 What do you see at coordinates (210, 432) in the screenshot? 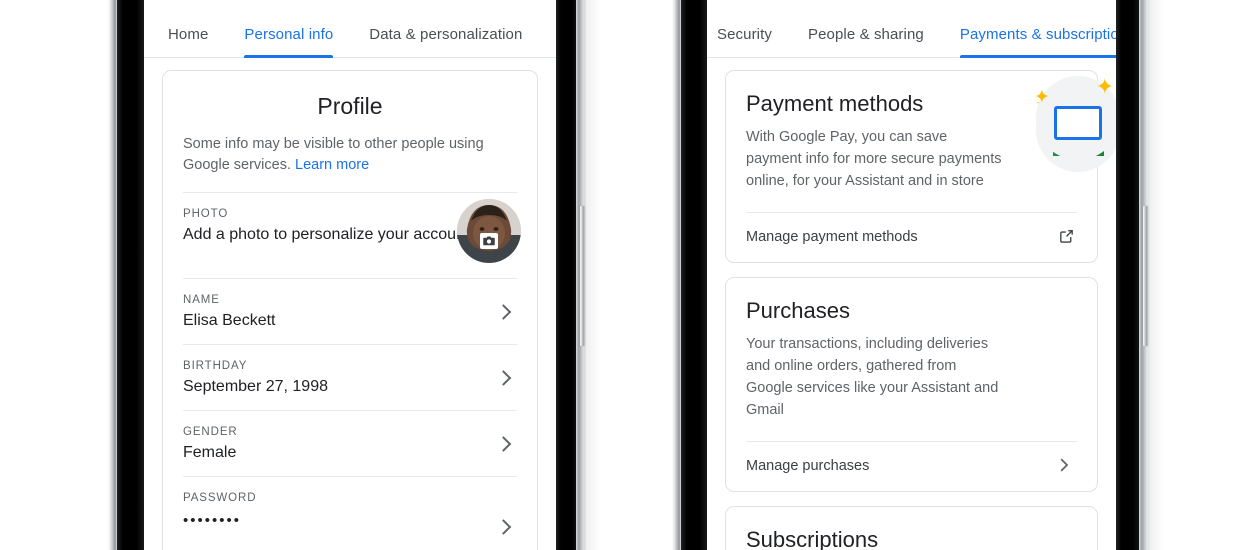
I see `gender-row-label: GENDER` at bounding box center [210, 432].